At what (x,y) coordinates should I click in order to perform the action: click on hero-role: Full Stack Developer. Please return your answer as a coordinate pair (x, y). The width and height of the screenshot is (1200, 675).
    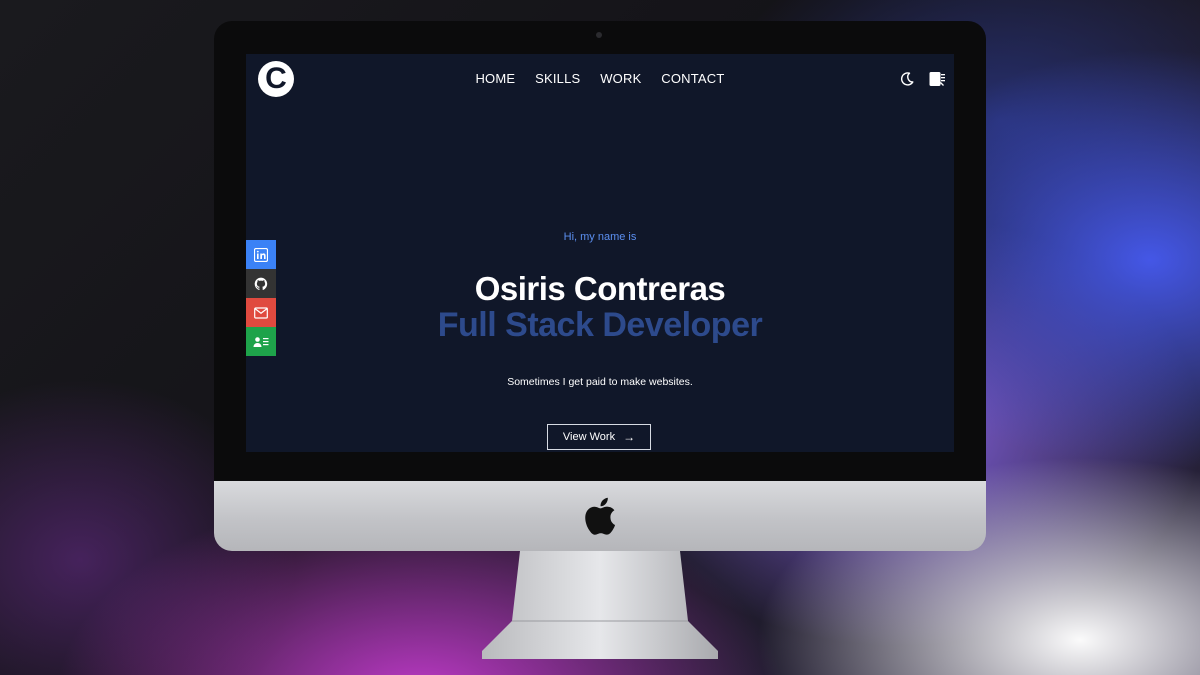
    Looking at the image, I should click on (600, 325).